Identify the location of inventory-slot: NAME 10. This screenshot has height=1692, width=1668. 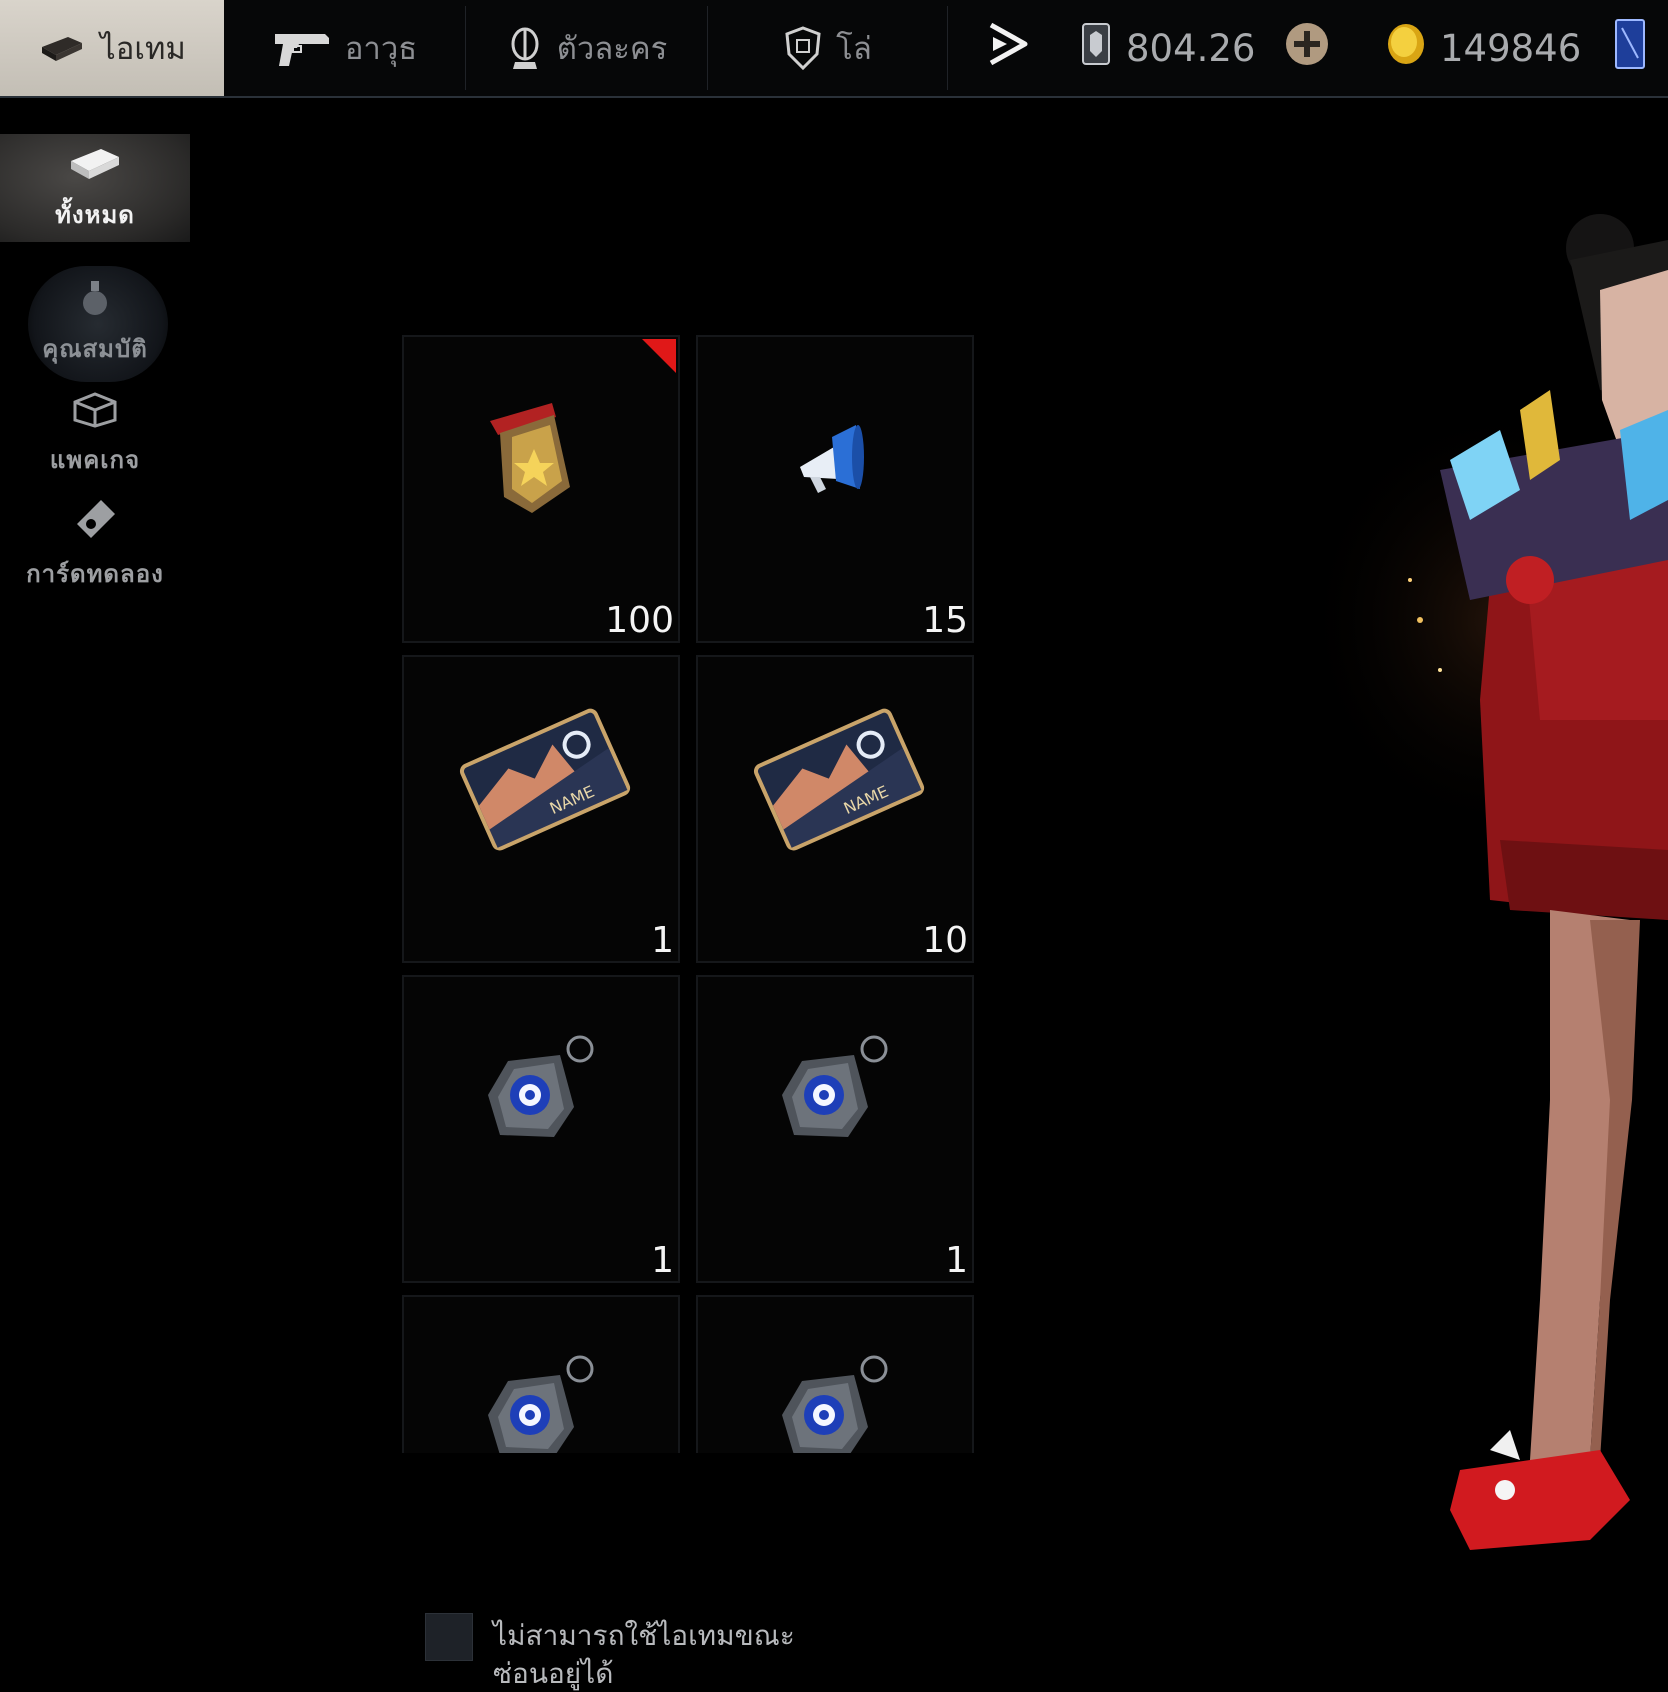
(835, 809).